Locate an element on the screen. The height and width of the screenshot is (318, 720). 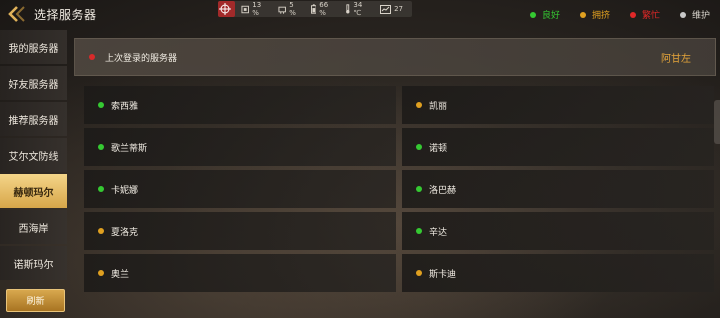
crosshair-button is located at coordinates (226, 9).